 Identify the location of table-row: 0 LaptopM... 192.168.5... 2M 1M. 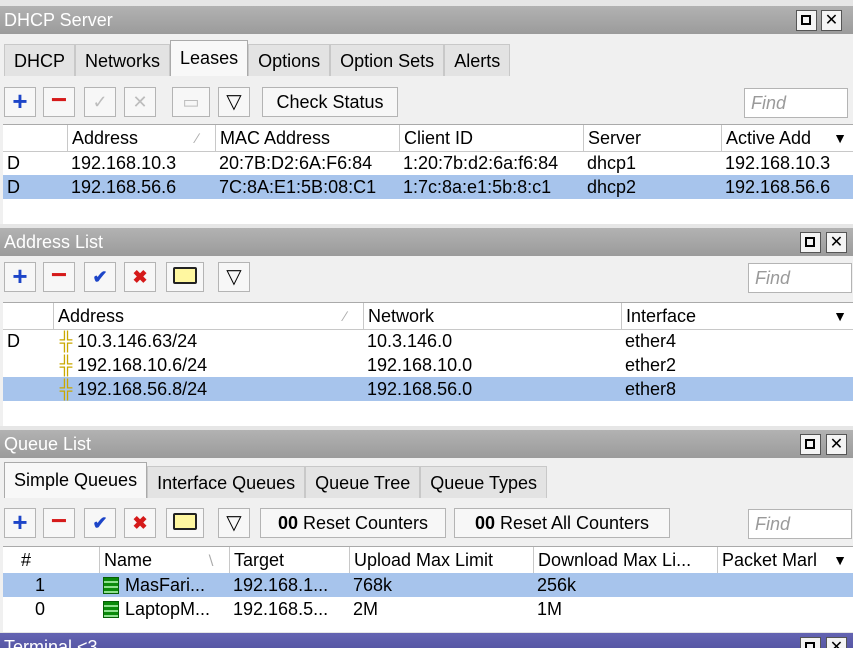
(428, 609).